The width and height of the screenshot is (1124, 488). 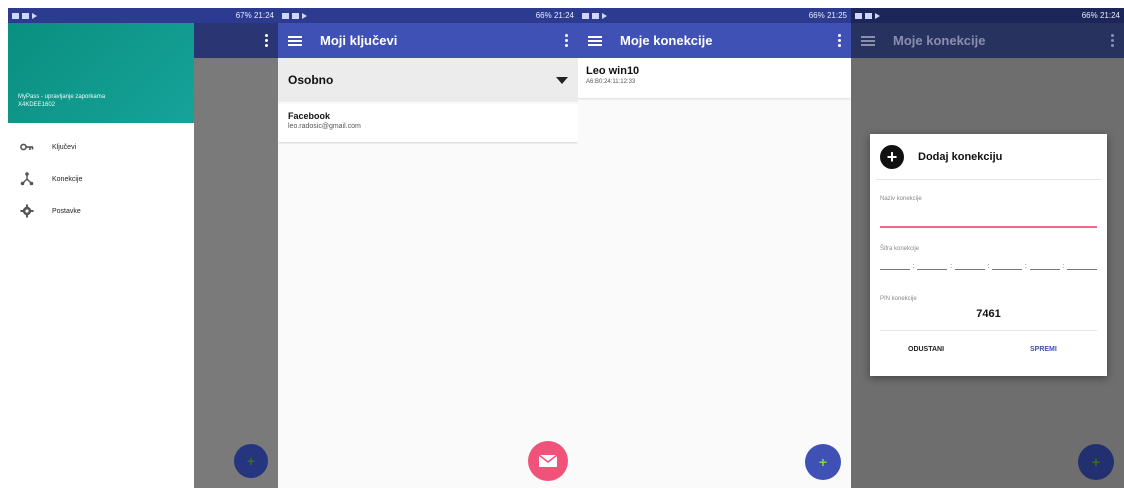 I want to click on connection-code-input: : :, so click(x=988, y=266).